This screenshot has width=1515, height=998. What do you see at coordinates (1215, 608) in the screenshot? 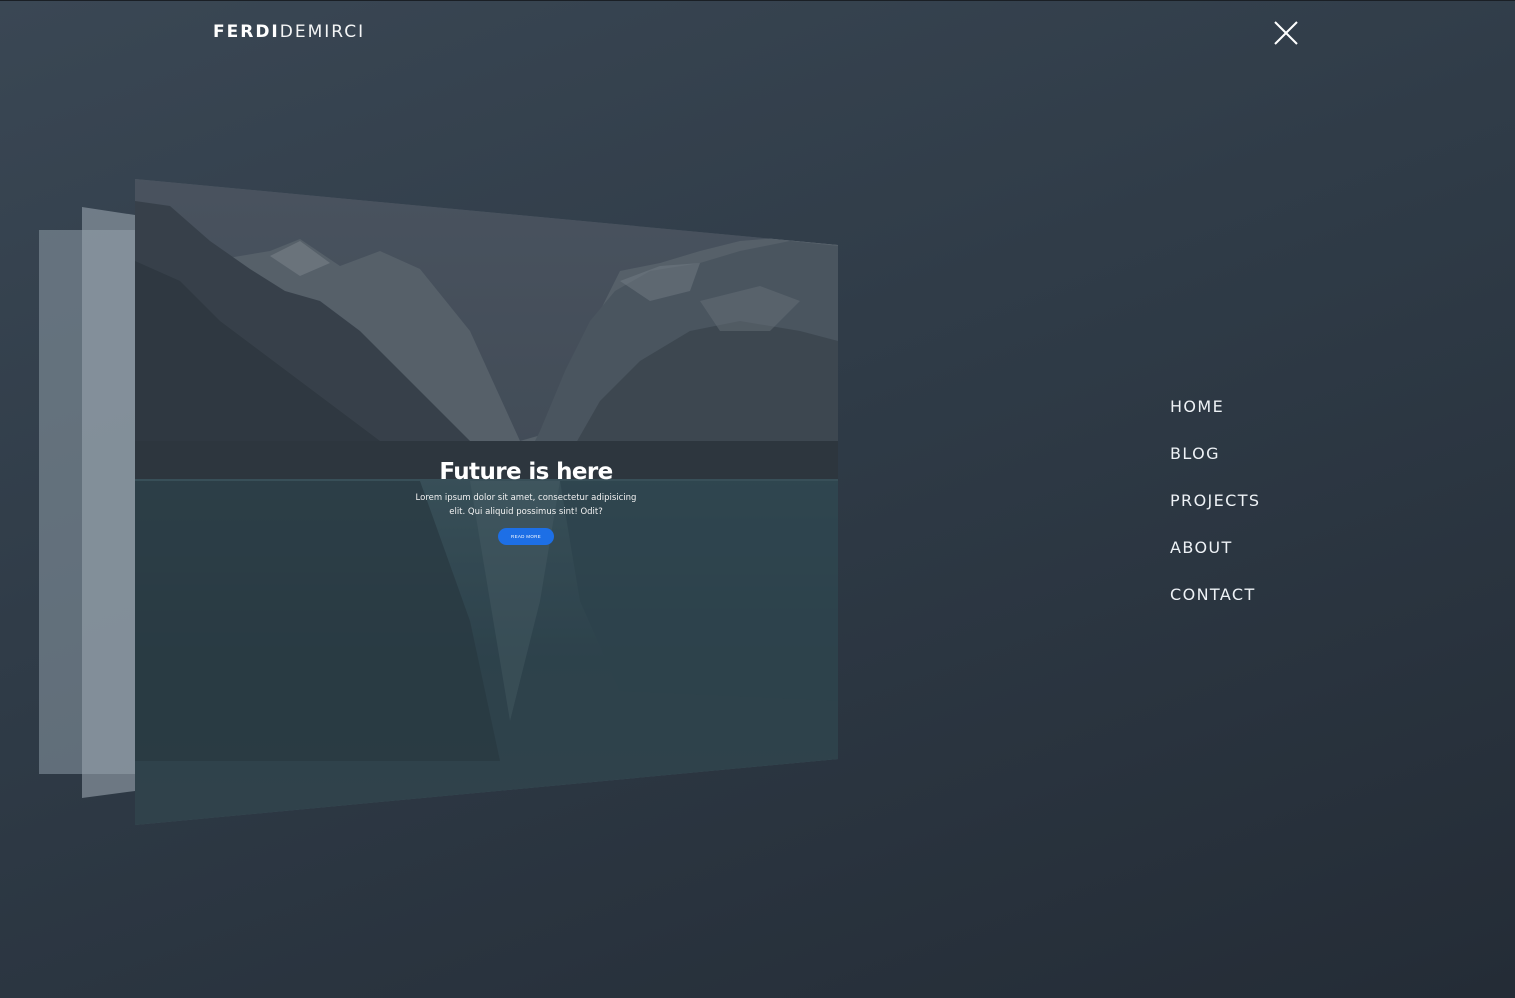
I see `nav-item-contact: CONTACT` at bounding box center [1215, 608].